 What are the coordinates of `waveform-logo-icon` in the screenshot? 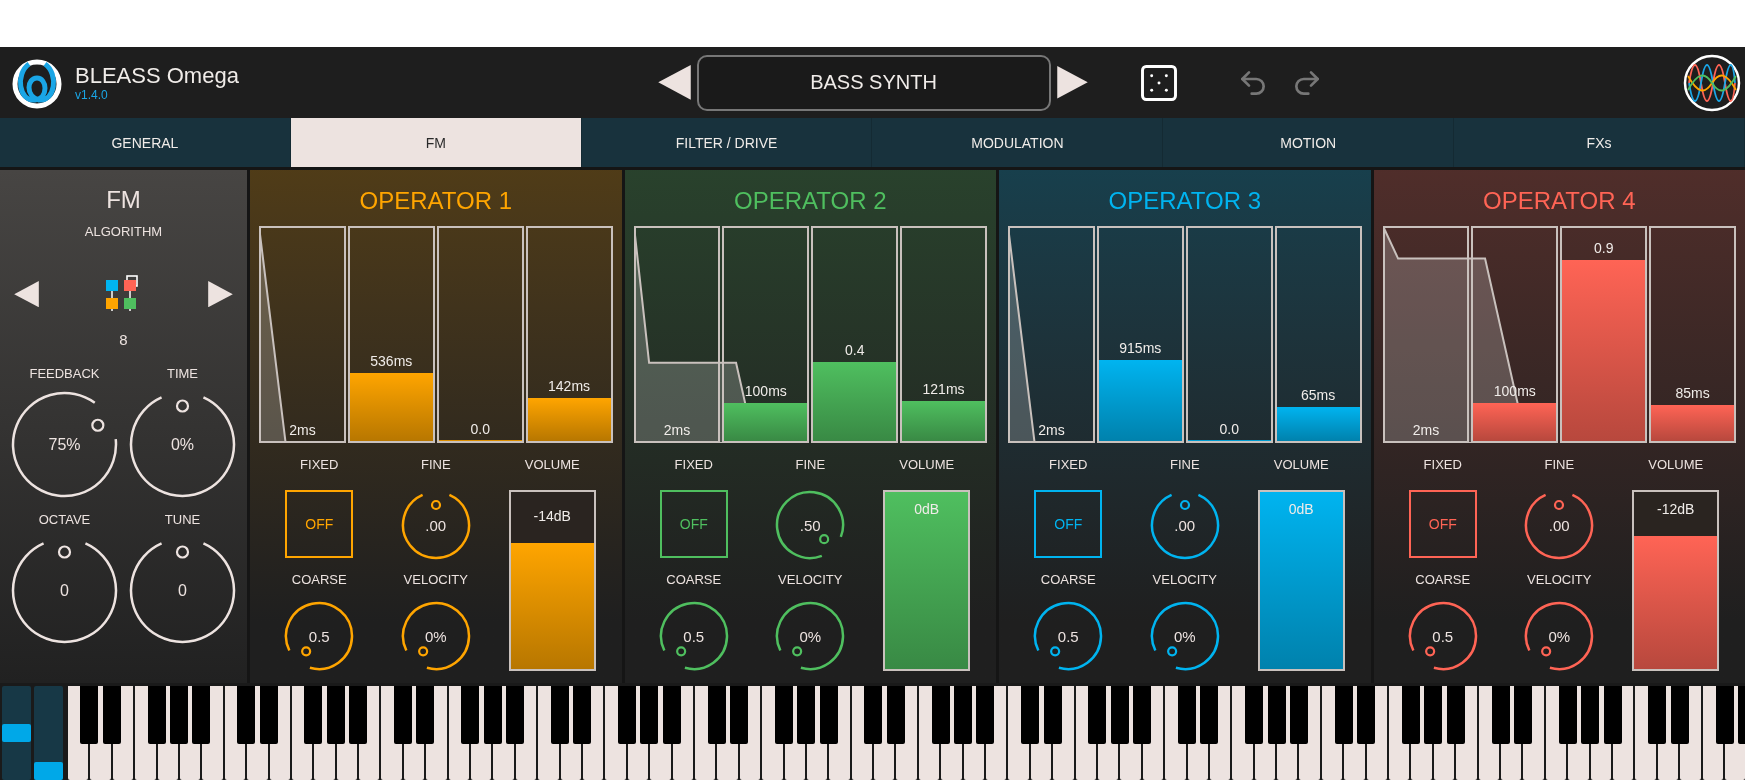 It's located at (1712, 82).